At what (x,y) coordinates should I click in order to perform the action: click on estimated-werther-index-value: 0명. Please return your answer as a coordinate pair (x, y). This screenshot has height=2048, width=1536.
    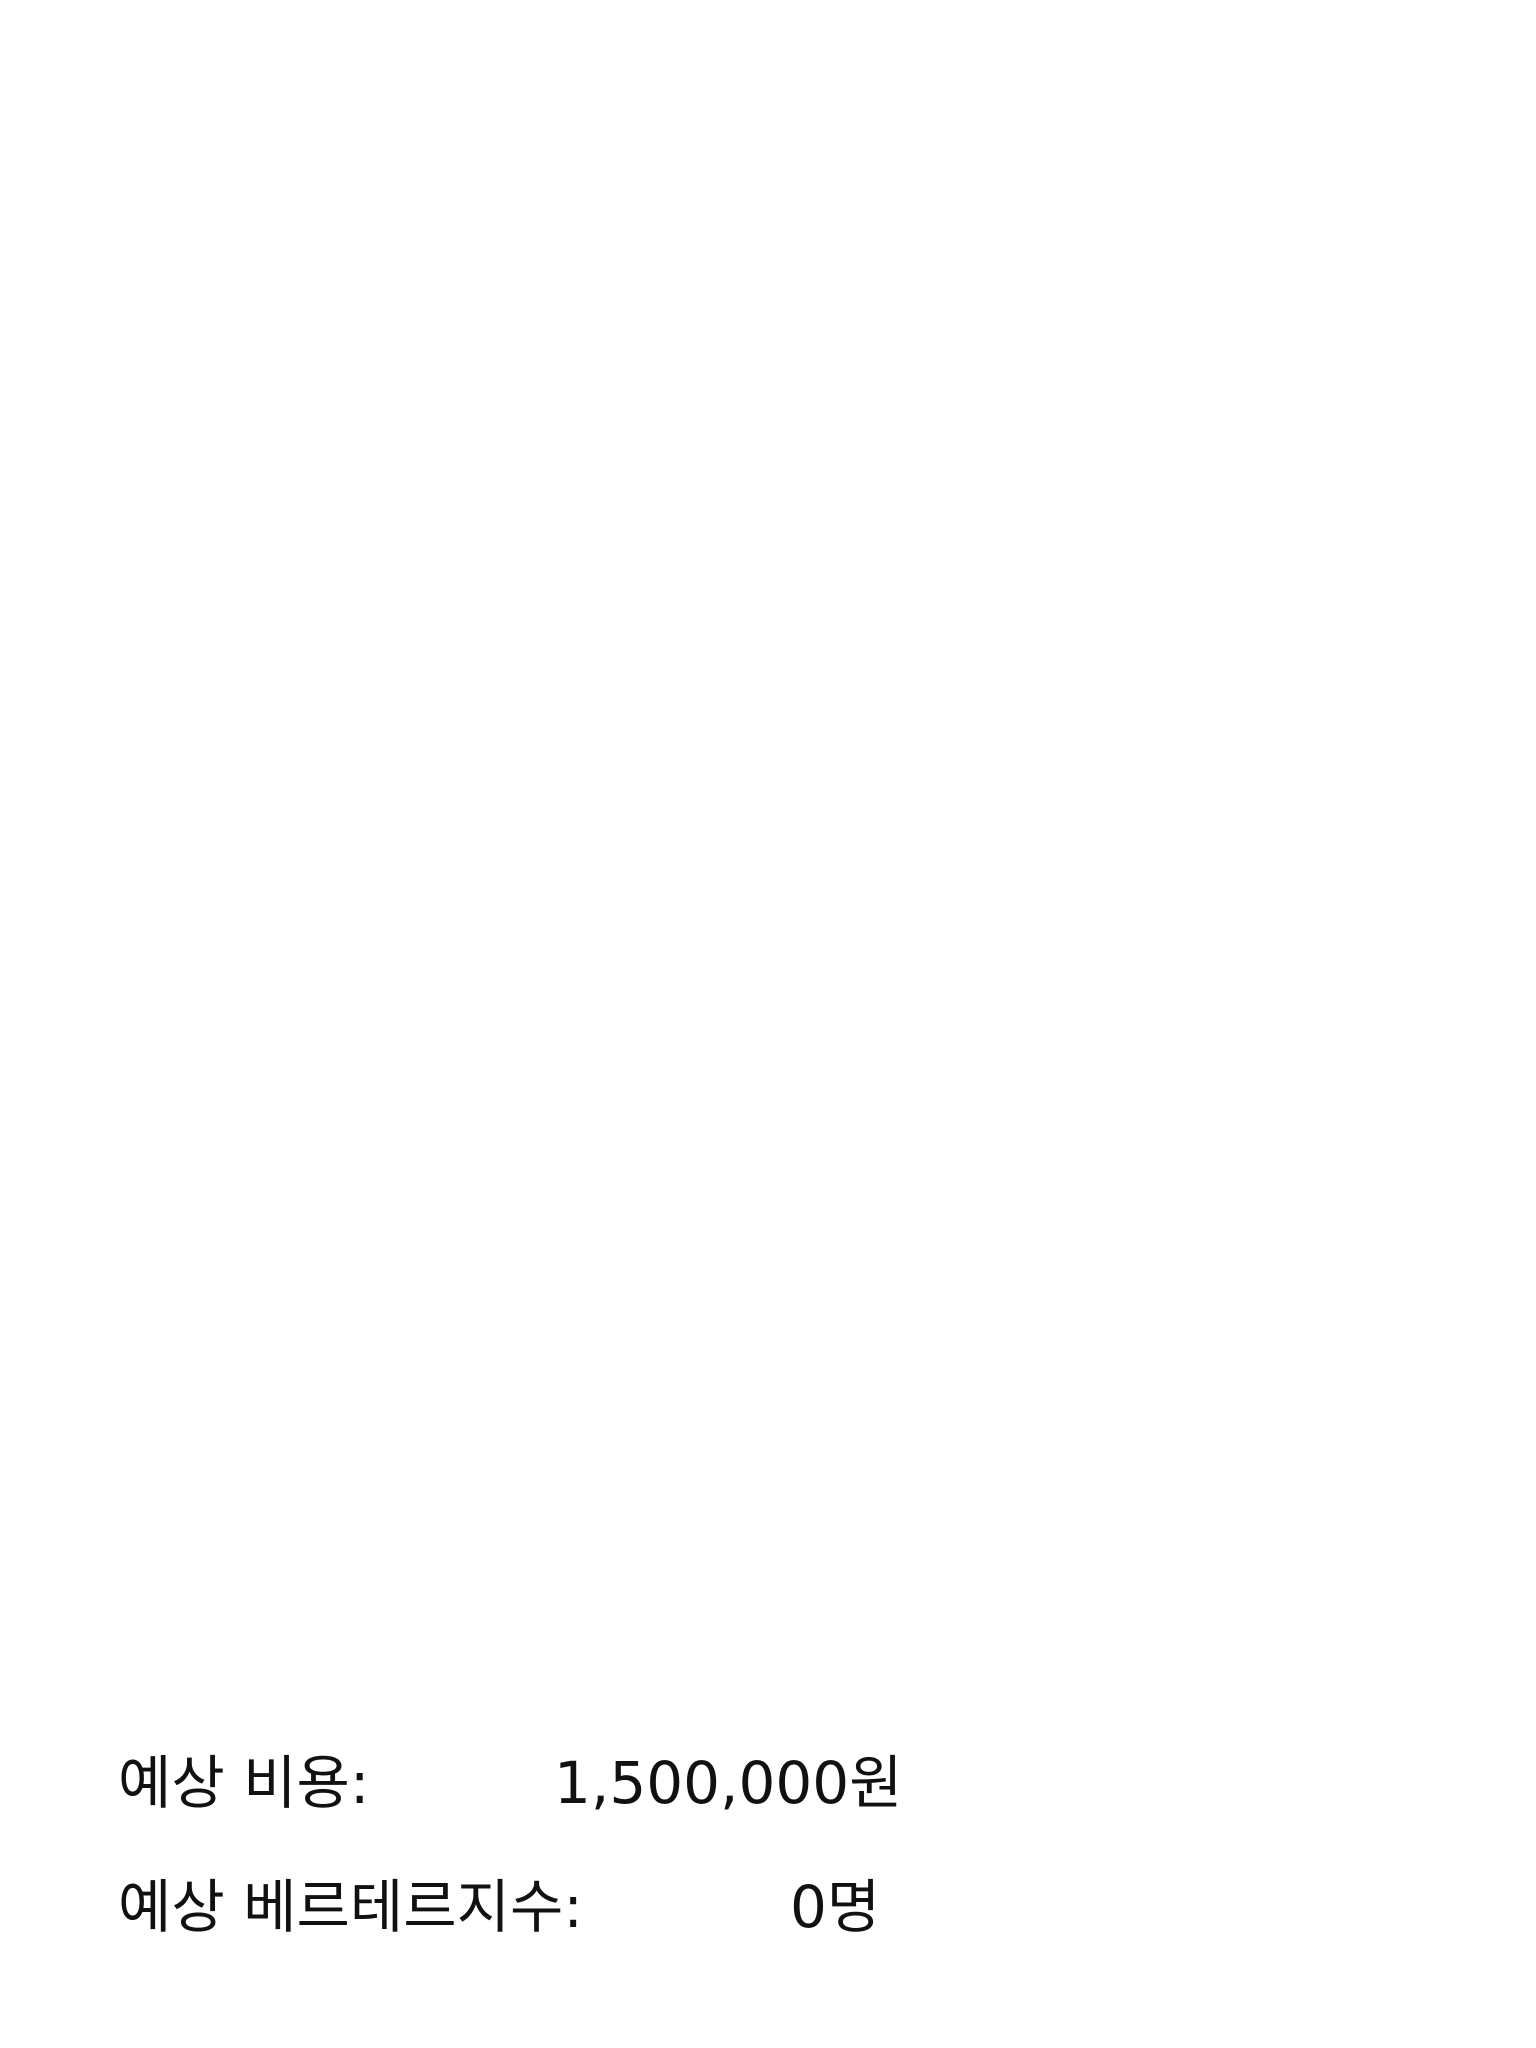
    Looking at the image, I should click on (835, 1907).